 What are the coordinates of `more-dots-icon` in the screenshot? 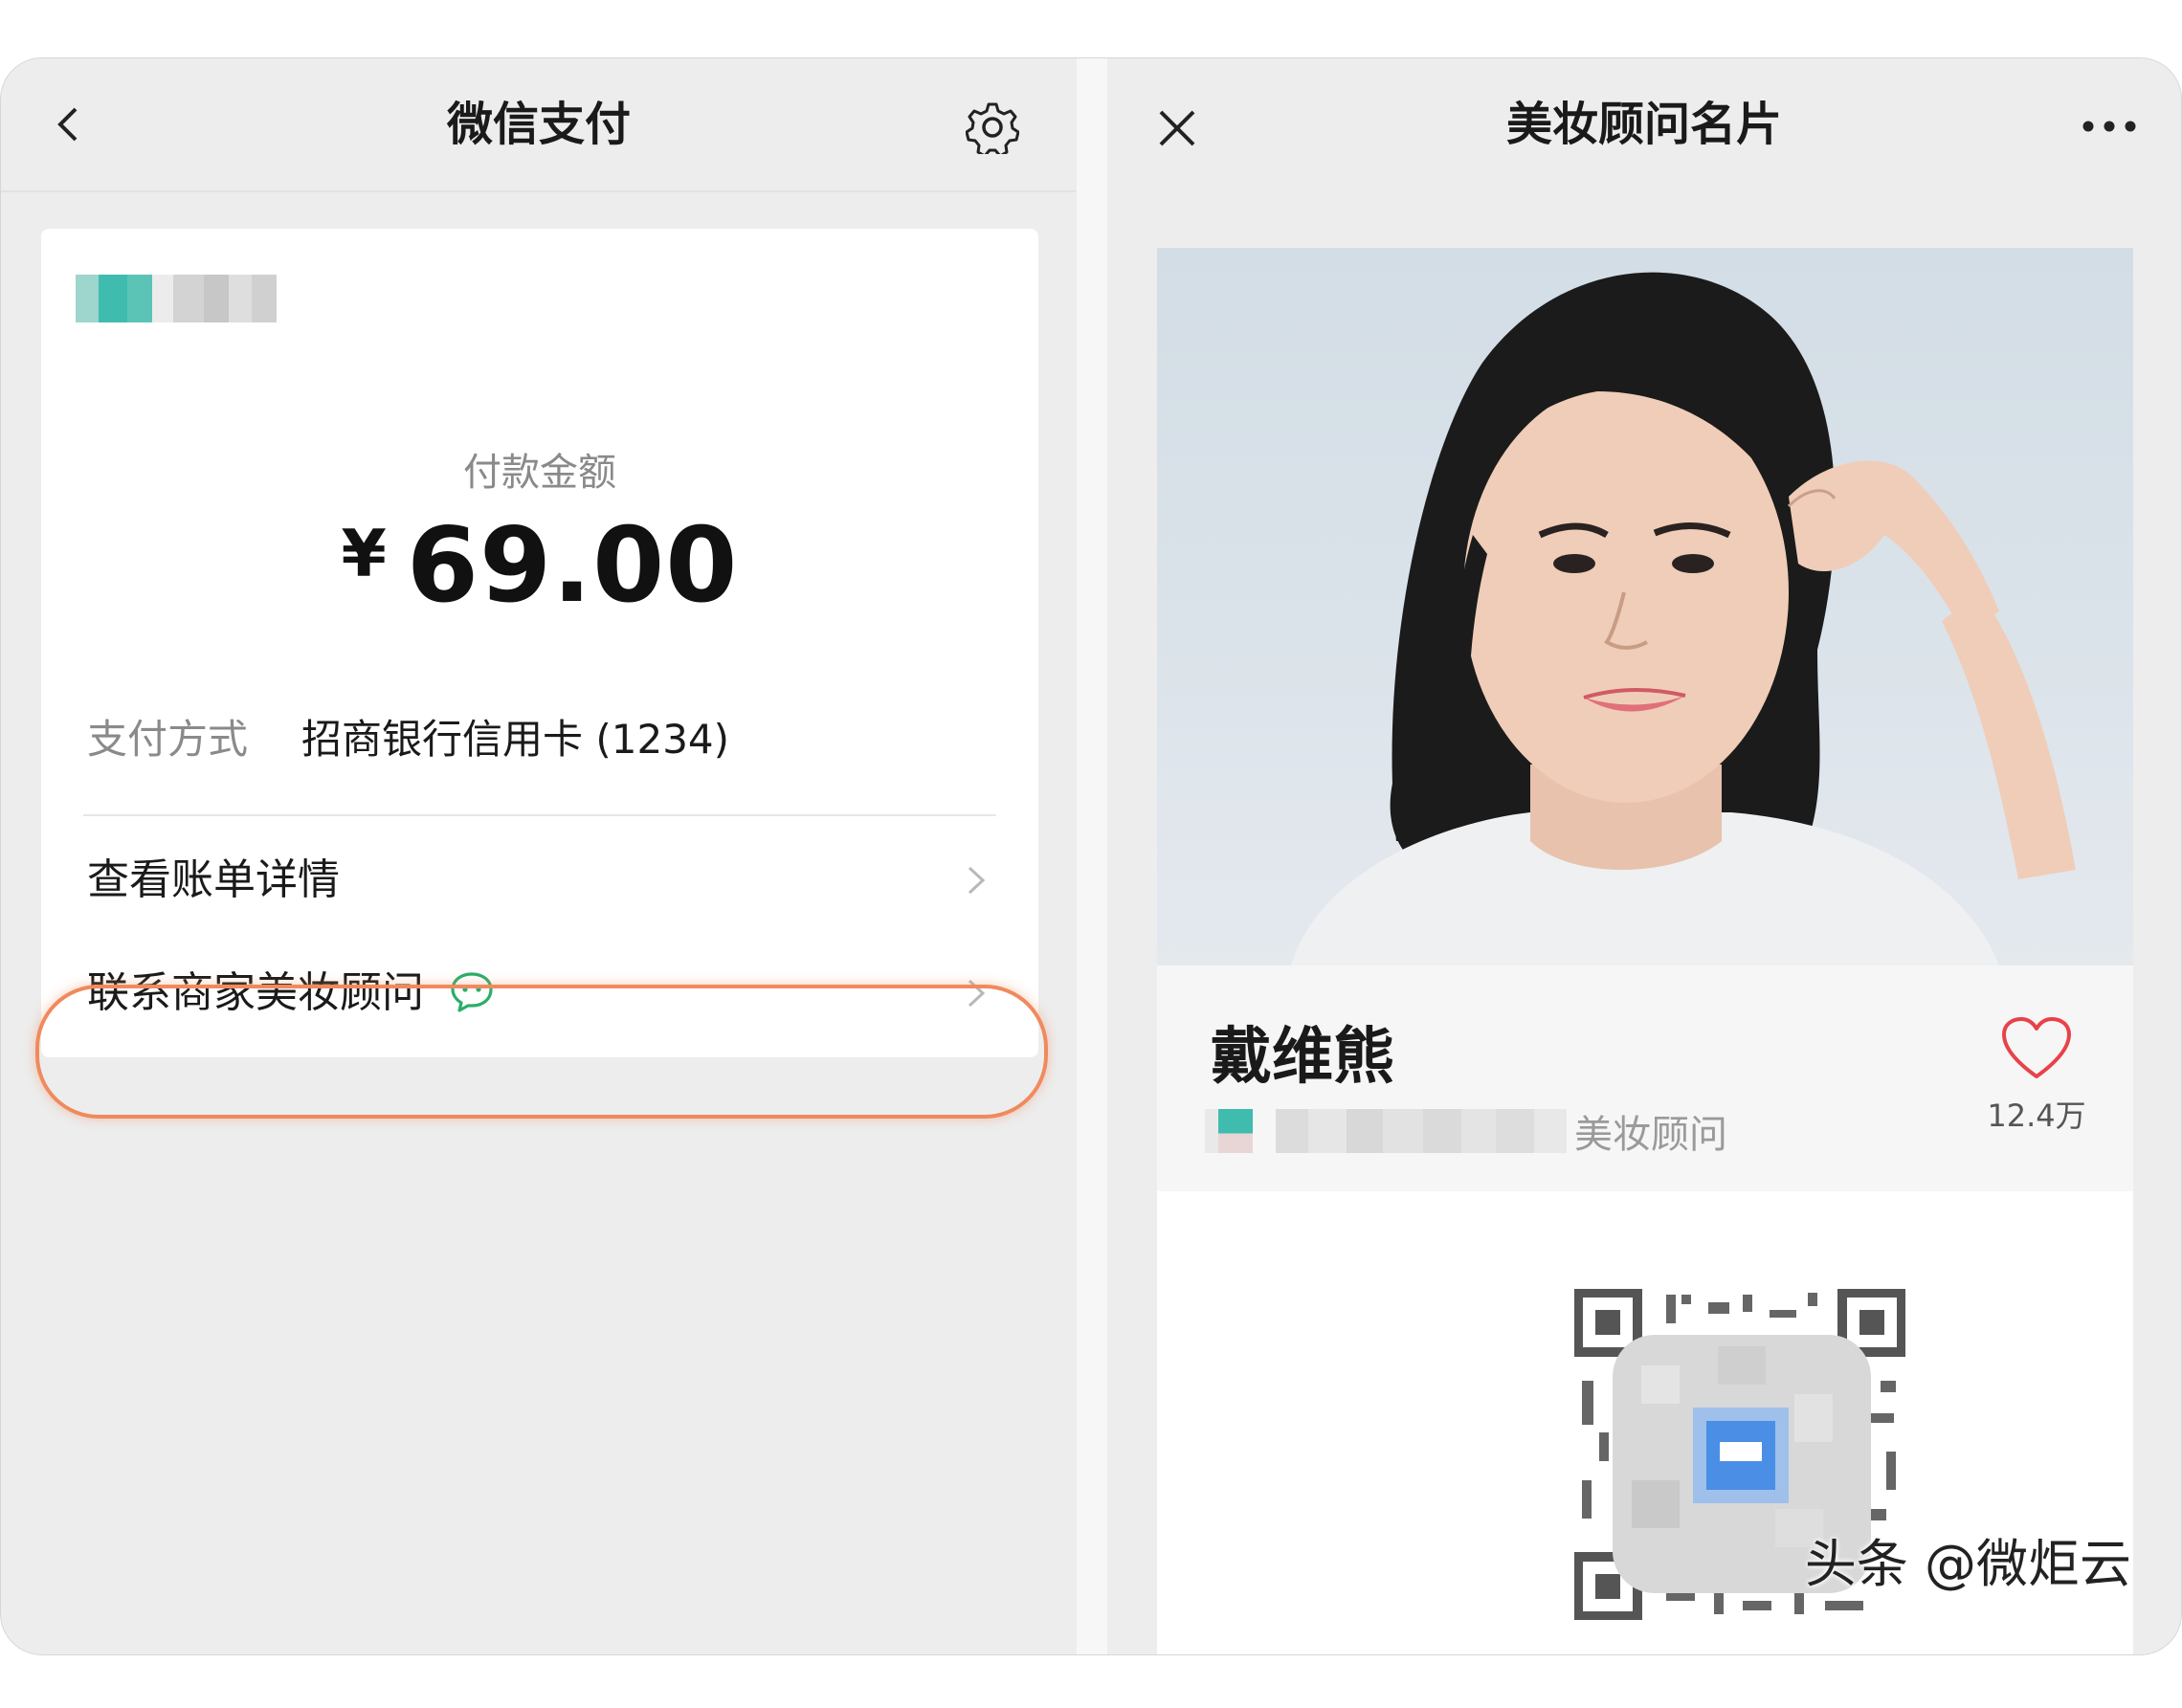 It's located at (2109, 127).